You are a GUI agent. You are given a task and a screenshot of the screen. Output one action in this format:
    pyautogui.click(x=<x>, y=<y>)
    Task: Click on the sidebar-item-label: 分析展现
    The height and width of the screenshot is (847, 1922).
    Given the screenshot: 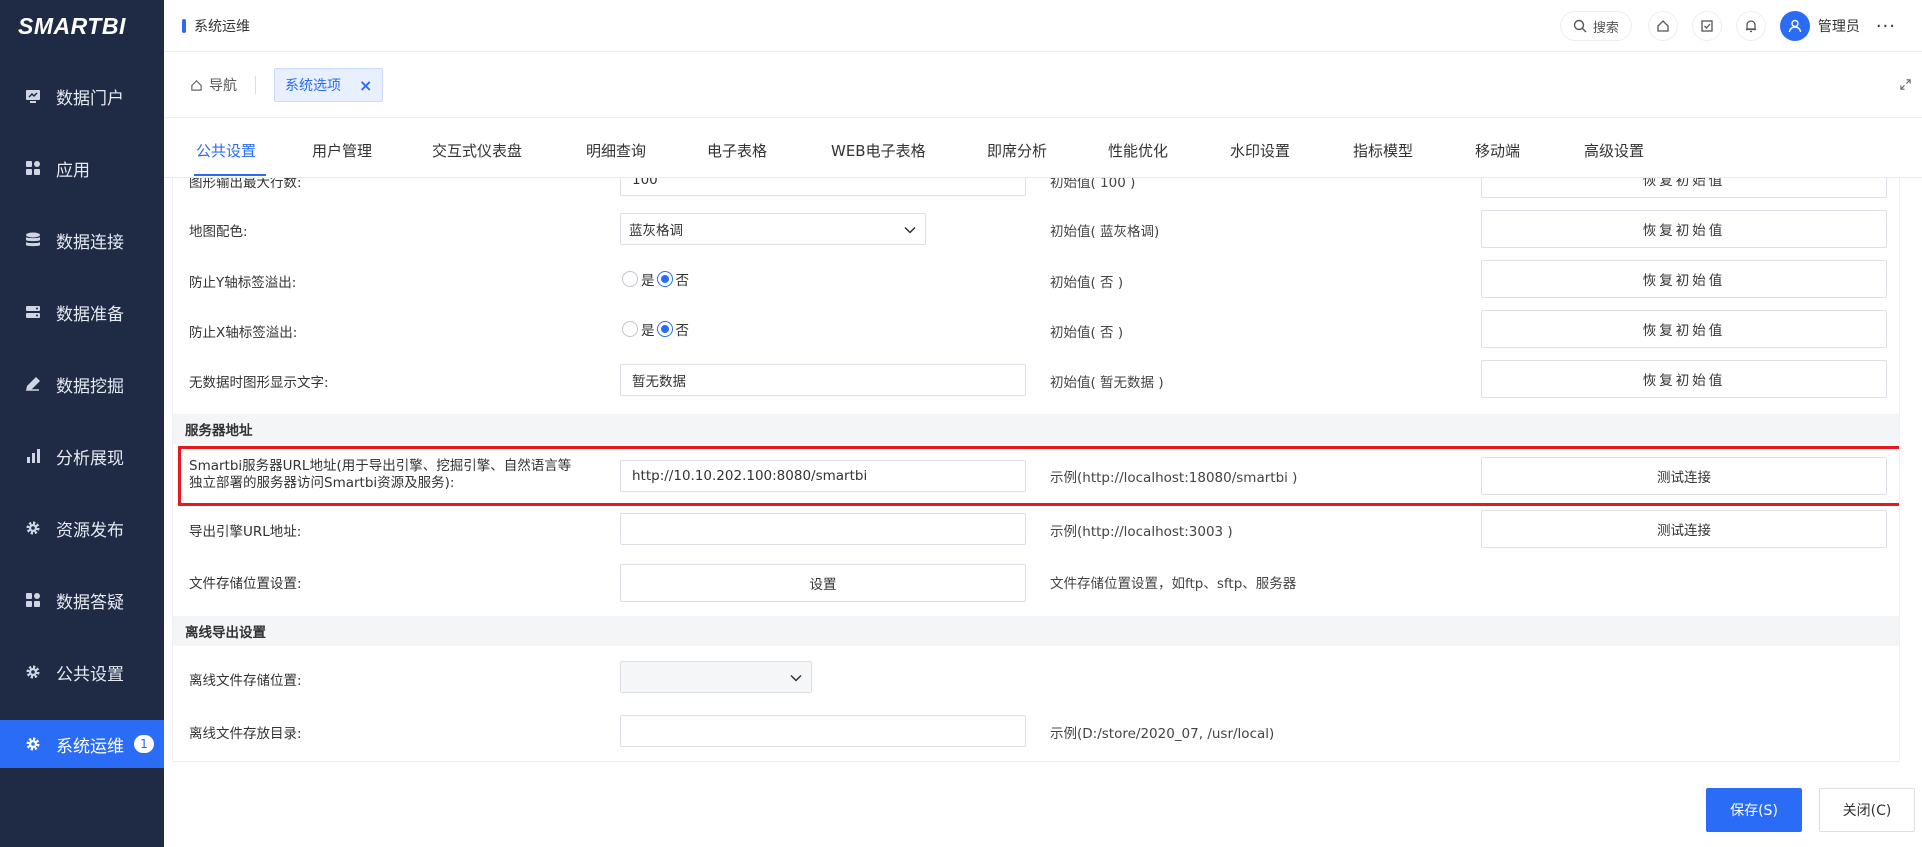 What is the action you would take?
    pyautogui.click(x=90, y=458)
    